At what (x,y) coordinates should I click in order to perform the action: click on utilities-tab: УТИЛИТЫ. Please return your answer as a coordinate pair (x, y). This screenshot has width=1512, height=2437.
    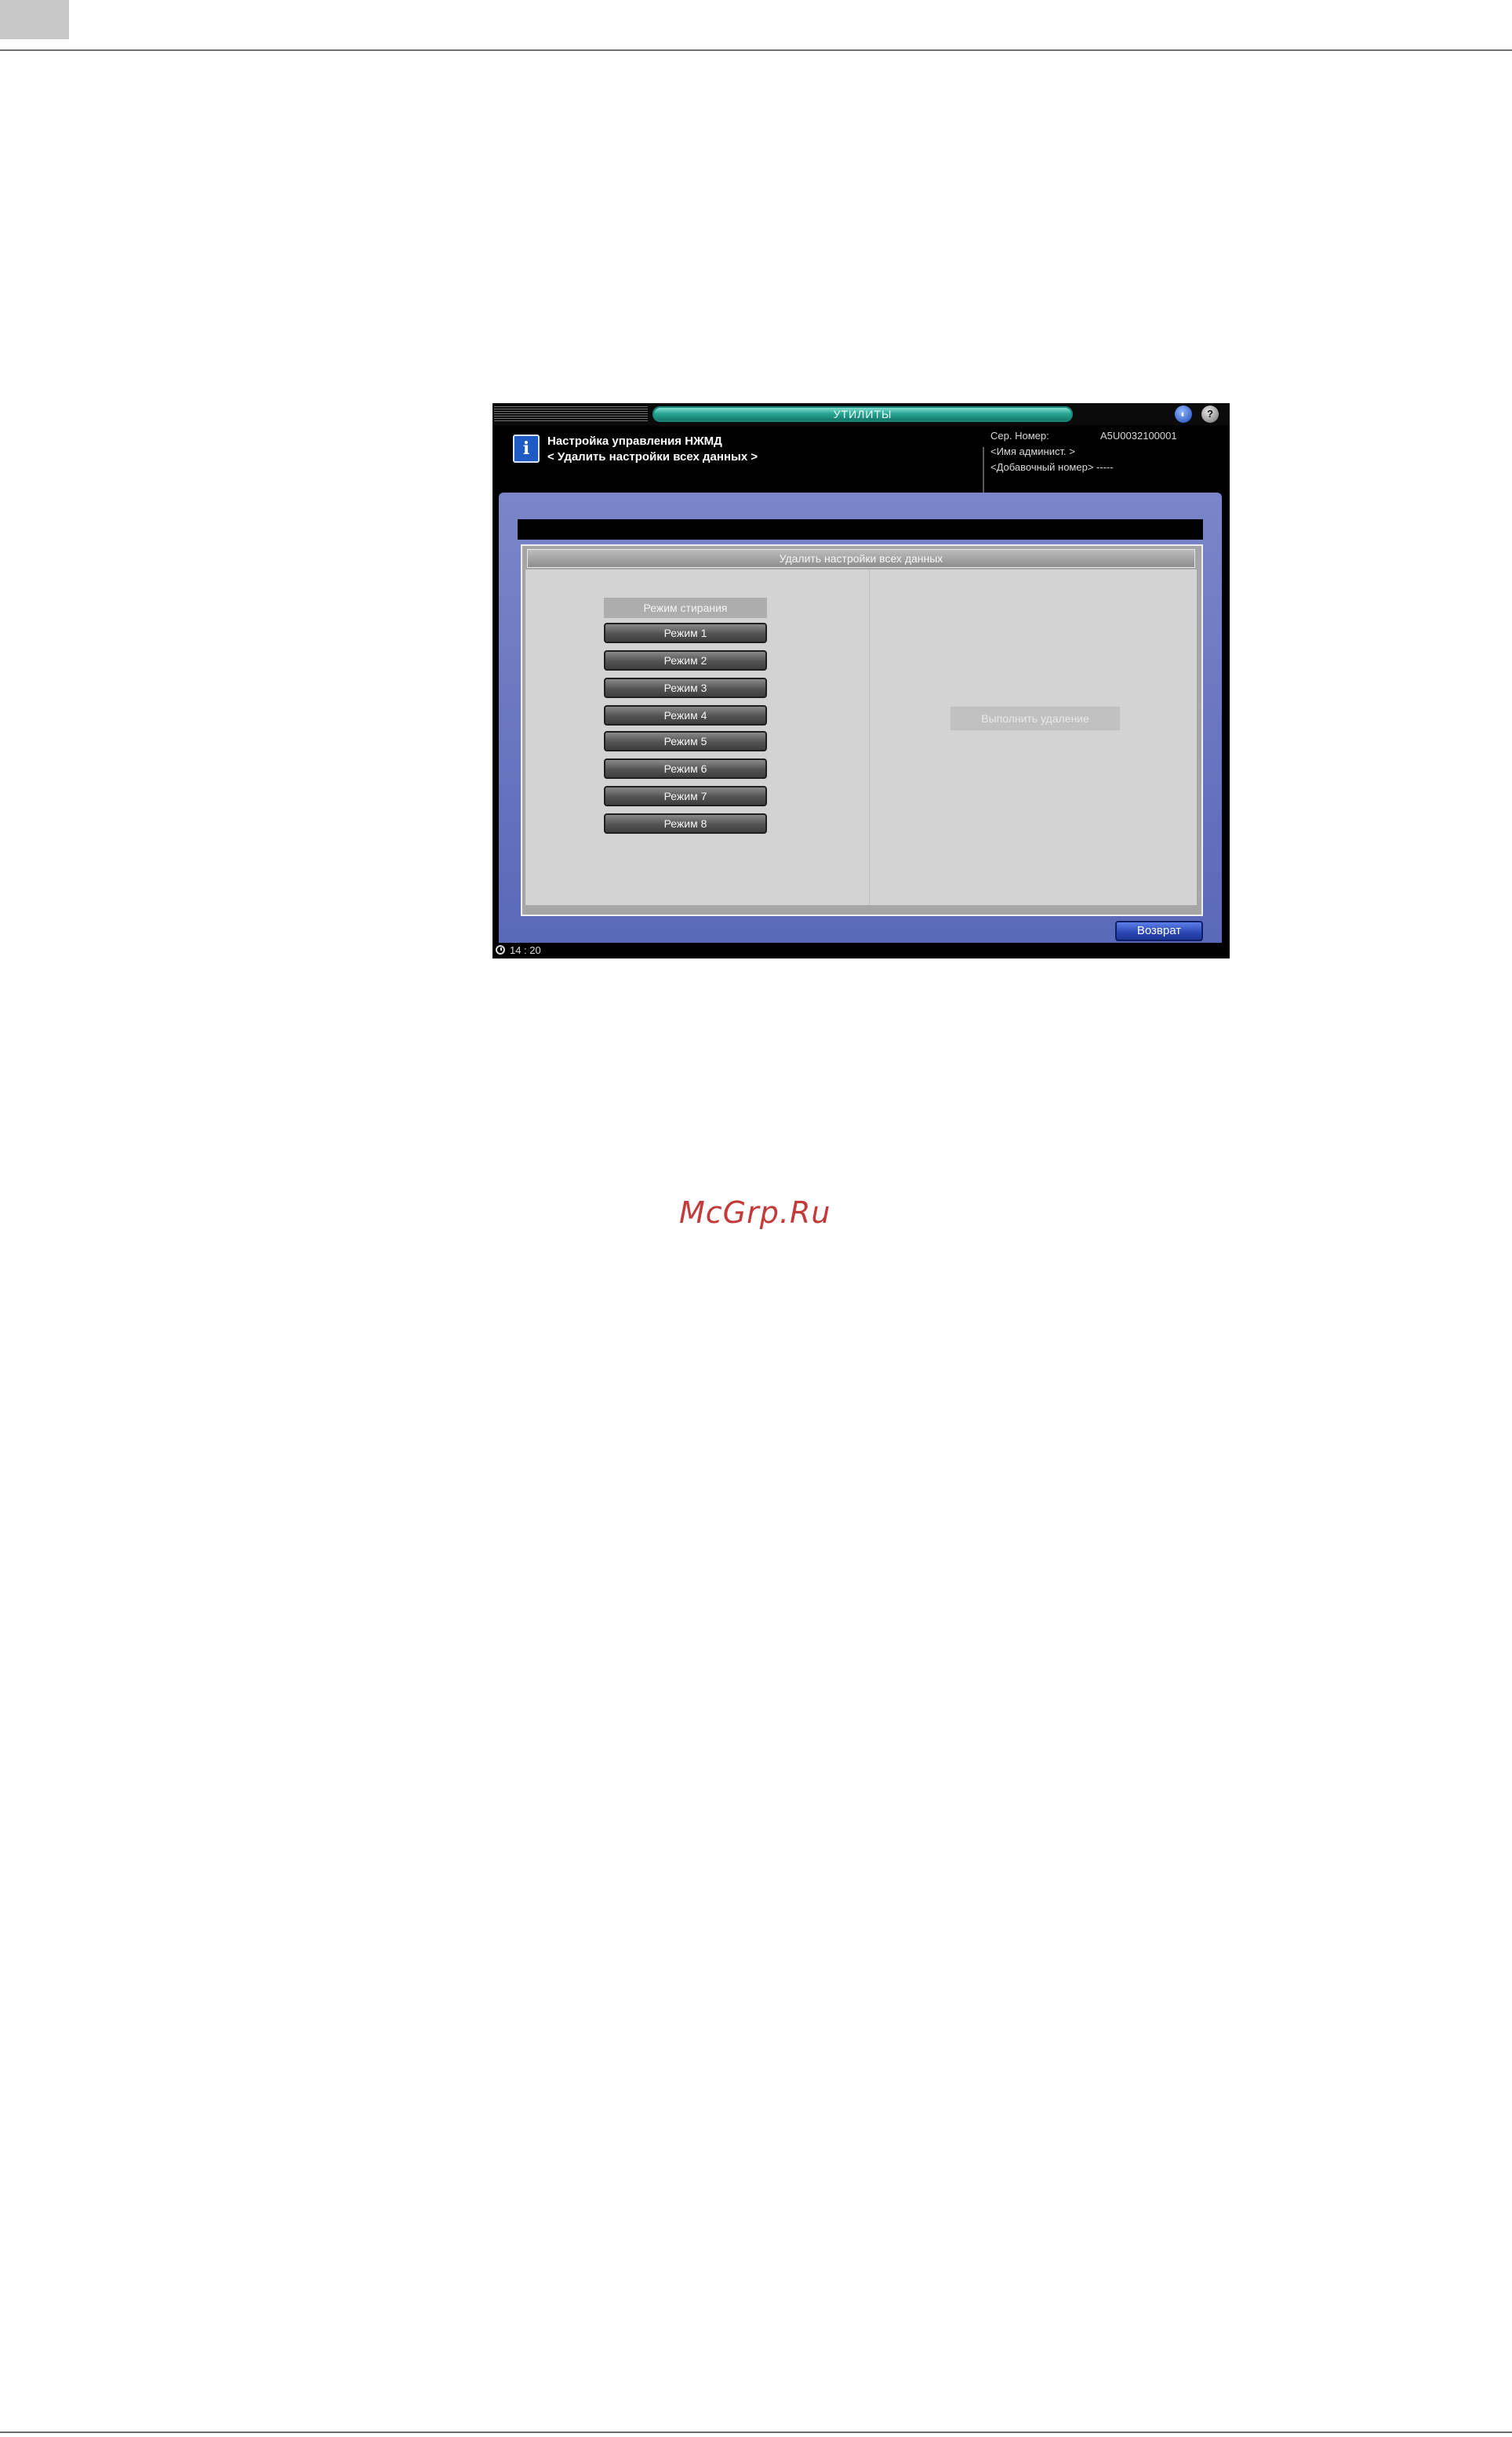
    Looking at the image, I should click on (862, 414).